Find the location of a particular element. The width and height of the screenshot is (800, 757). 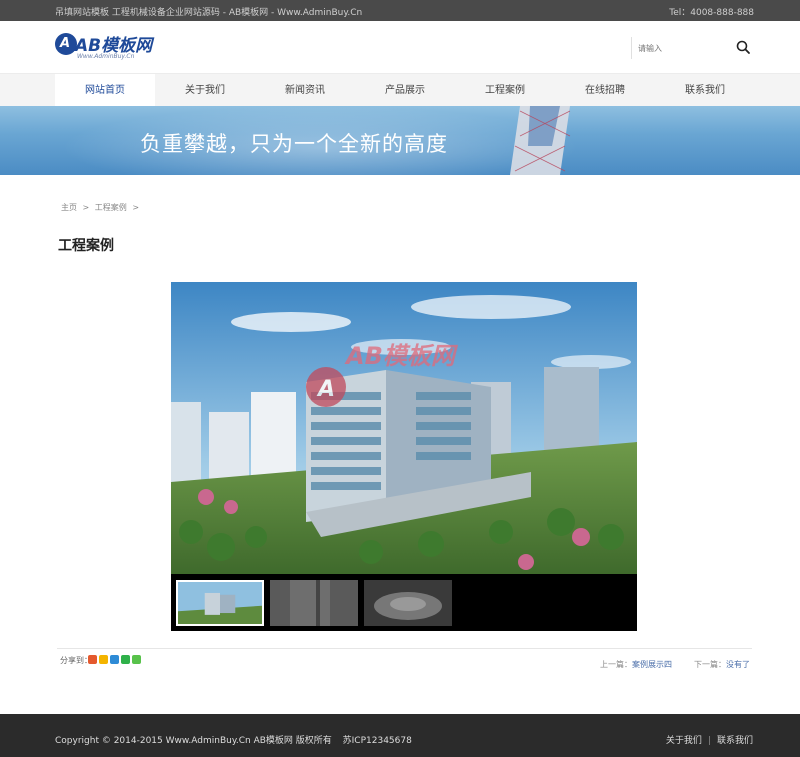

page-title: 工程案例 is located at coordinates (86, 246).